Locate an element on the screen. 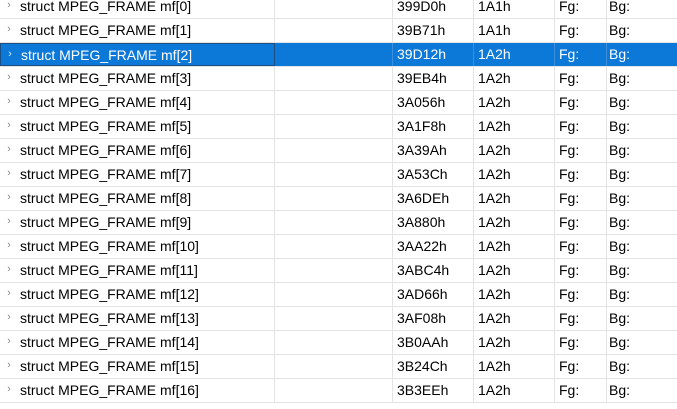 The width and height of the screenshot is (677, 409). tree-row: › struct MPEG_FRAME mf[0] 399D0h 1A1h Fg: Bg: is located at coordinates (338, 9).